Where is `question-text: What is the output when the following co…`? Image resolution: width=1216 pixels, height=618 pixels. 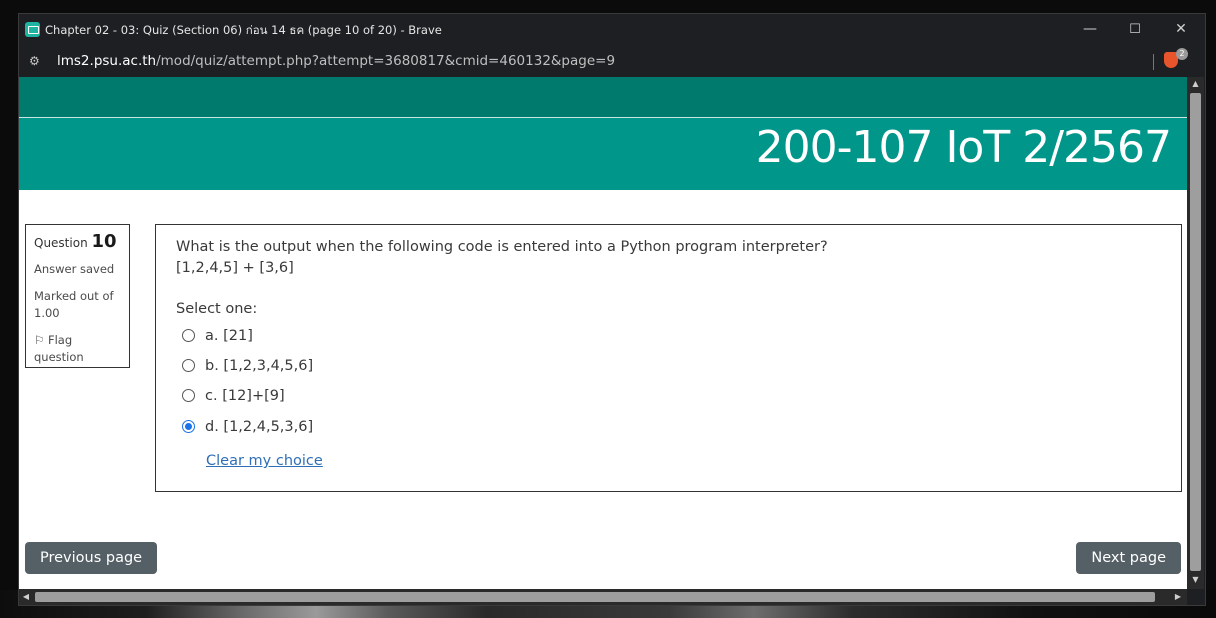
question-text: What is the output when the following co… is located at coordinates (502, 258).